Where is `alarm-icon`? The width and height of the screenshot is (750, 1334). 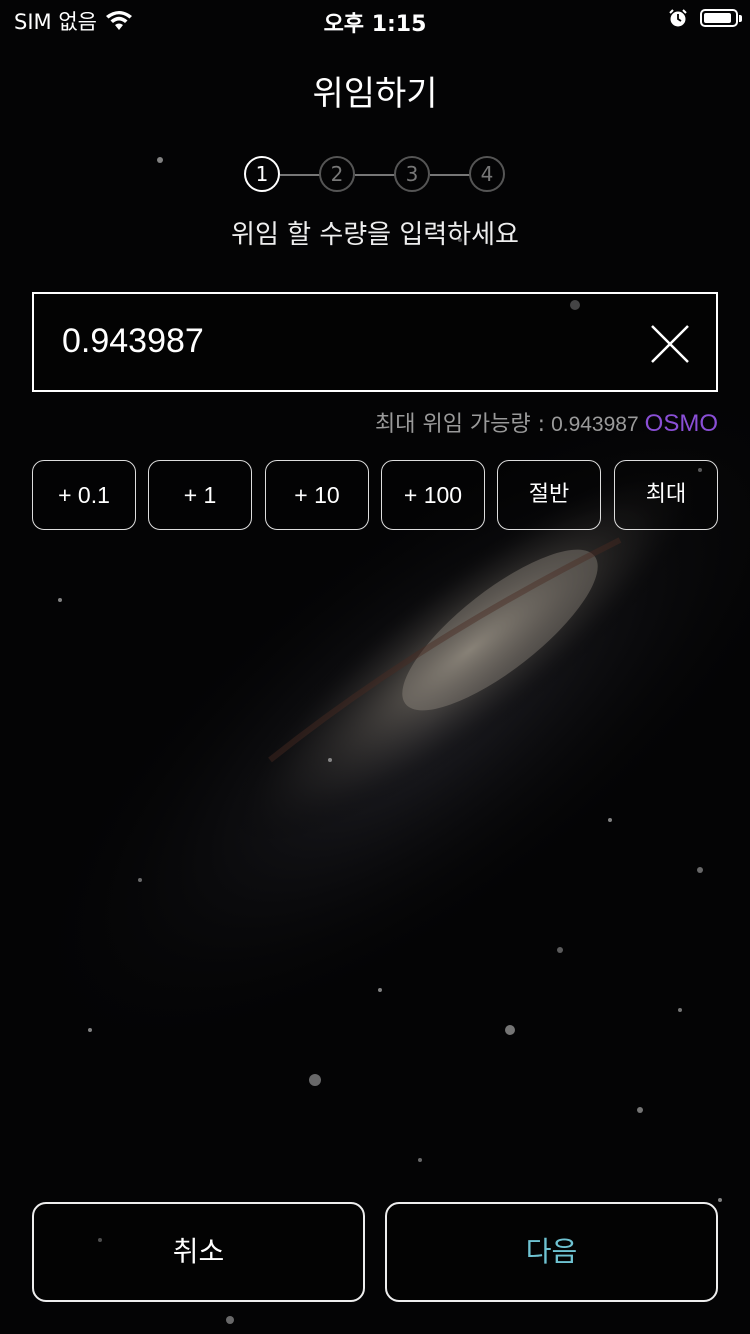
alarm-icon is located at coordinates (678, 18).